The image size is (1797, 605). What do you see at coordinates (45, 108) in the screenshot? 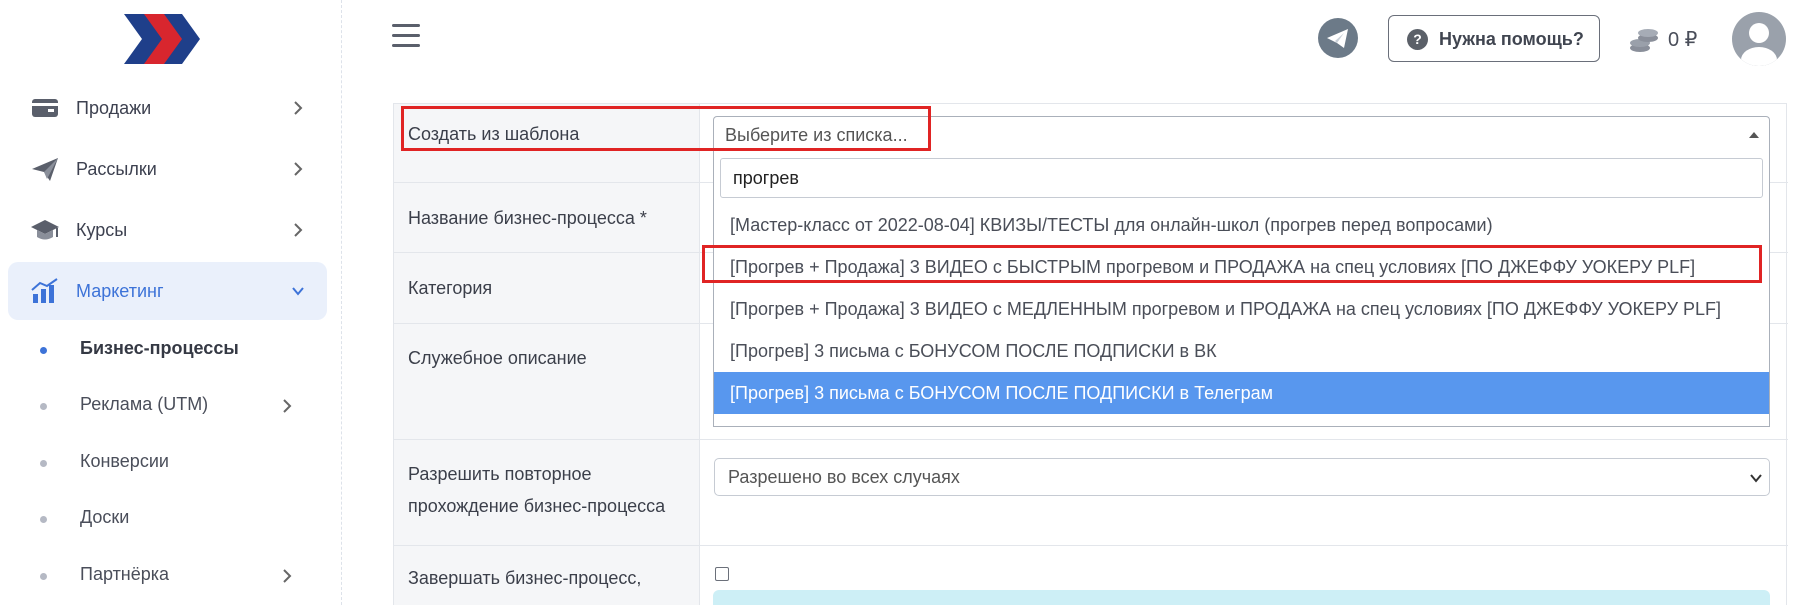
I see `wallet-icon` at bounding box center [45, 108].